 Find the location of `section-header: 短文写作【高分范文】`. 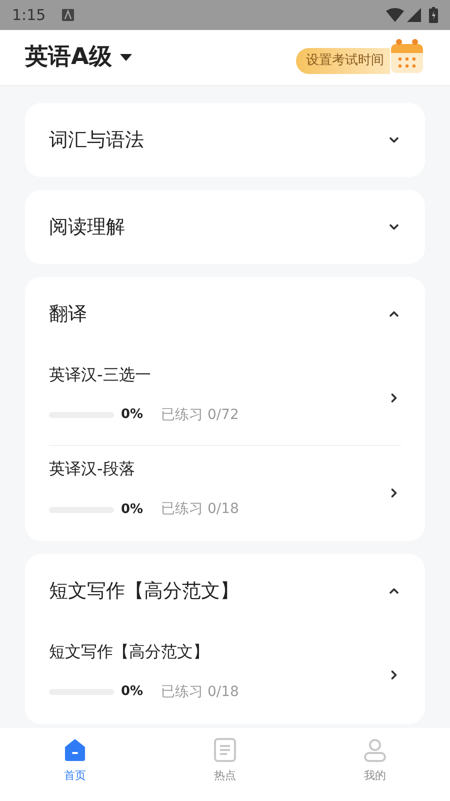

section-header: 短文写作【高分范文】 is located at coordinates (225, 591).